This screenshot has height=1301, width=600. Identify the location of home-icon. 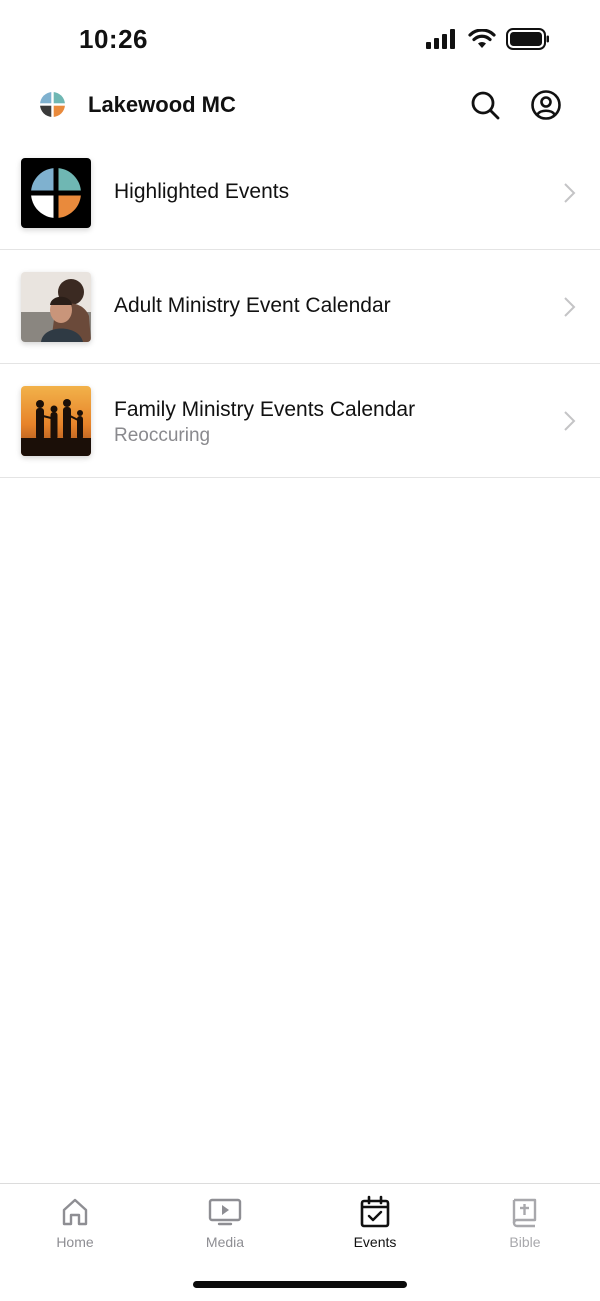
(75, 1212).